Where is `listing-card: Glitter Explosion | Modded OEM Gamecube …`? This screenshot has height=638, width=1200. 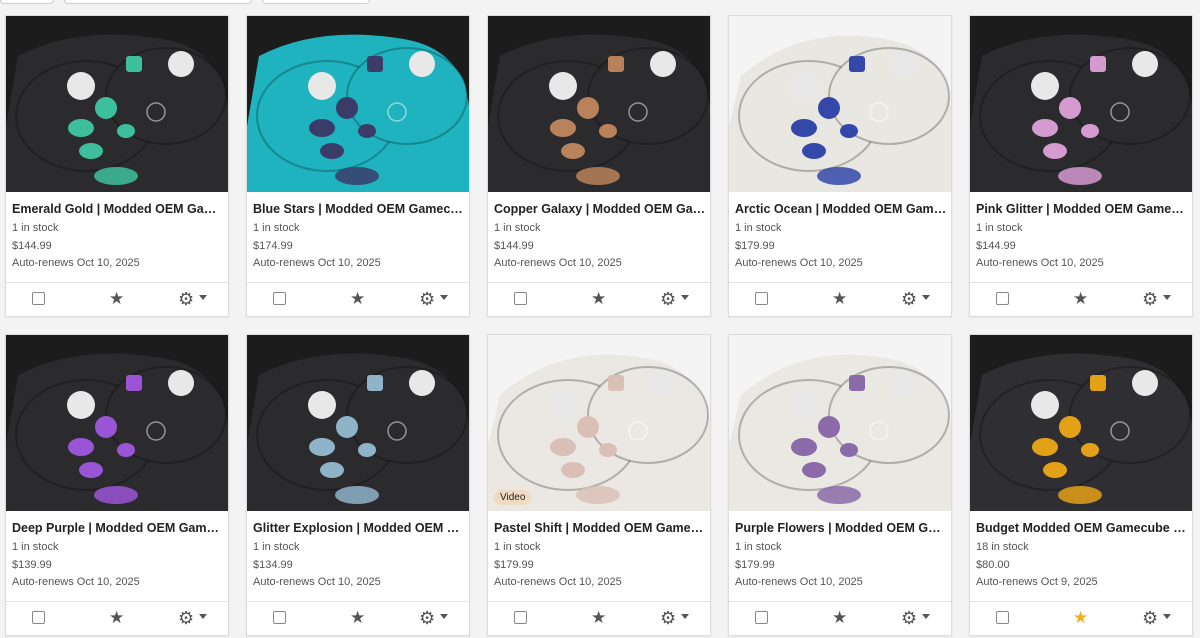 listing-card: Glitter Explosion | Modded OEM Gamecube … is located at coordinates (358, 485).